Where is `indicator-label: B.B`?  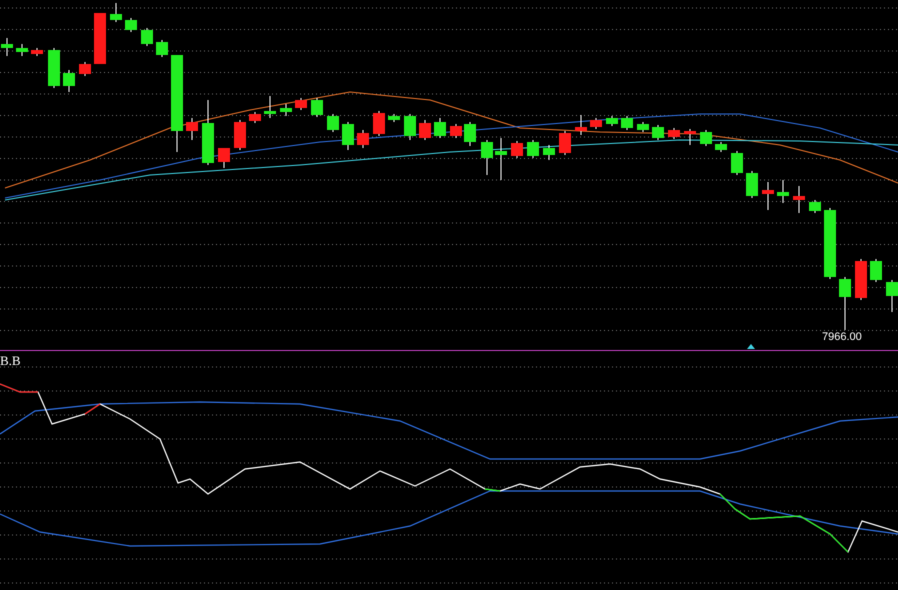 indicator-label: B.B is located at coordinates (10, 360).